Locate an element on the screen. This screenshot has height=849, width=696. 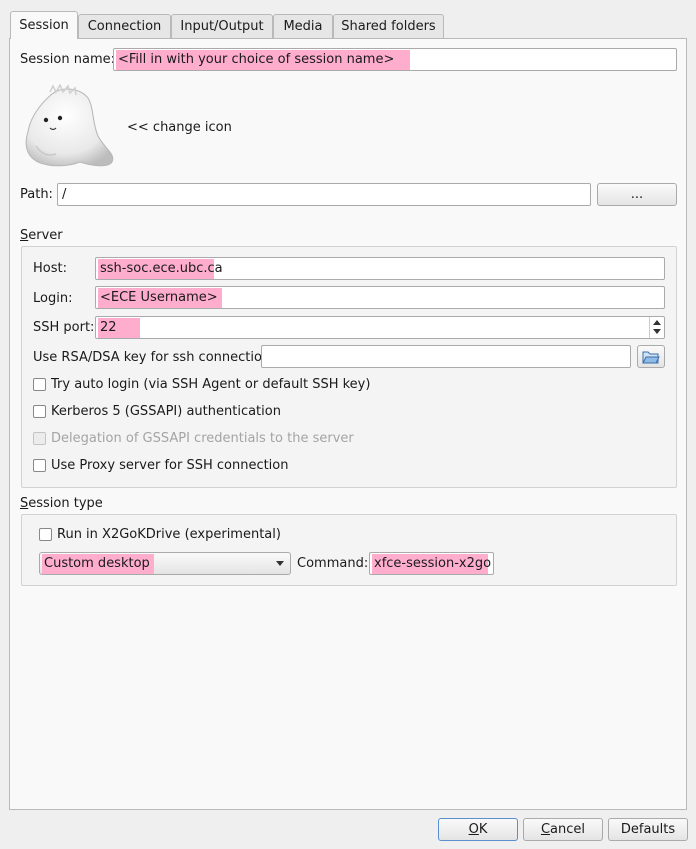
path-value: / is located at coordinates (64, 194).